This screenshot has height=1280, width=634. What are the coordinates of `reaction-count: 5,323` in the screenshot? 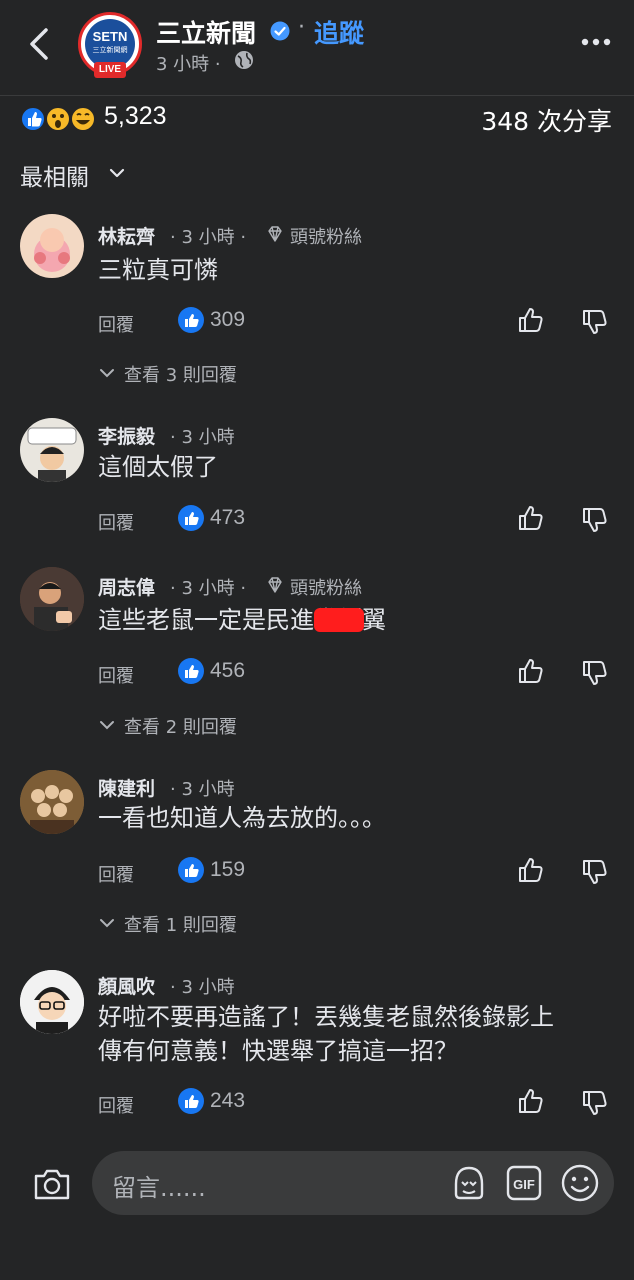 It's located at (135, 116).